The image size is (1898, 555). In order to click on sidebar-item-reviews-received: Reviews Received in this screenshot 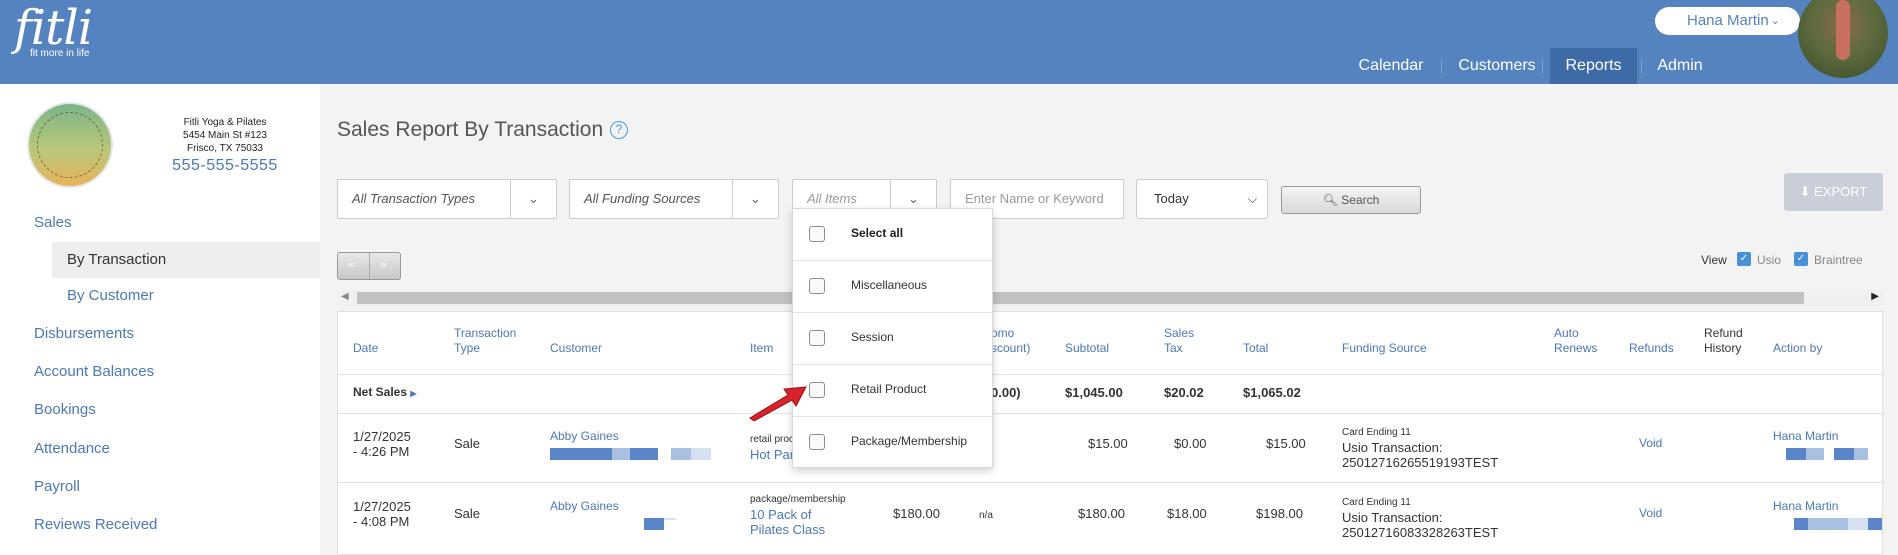, I will do `click(95, 524)`.